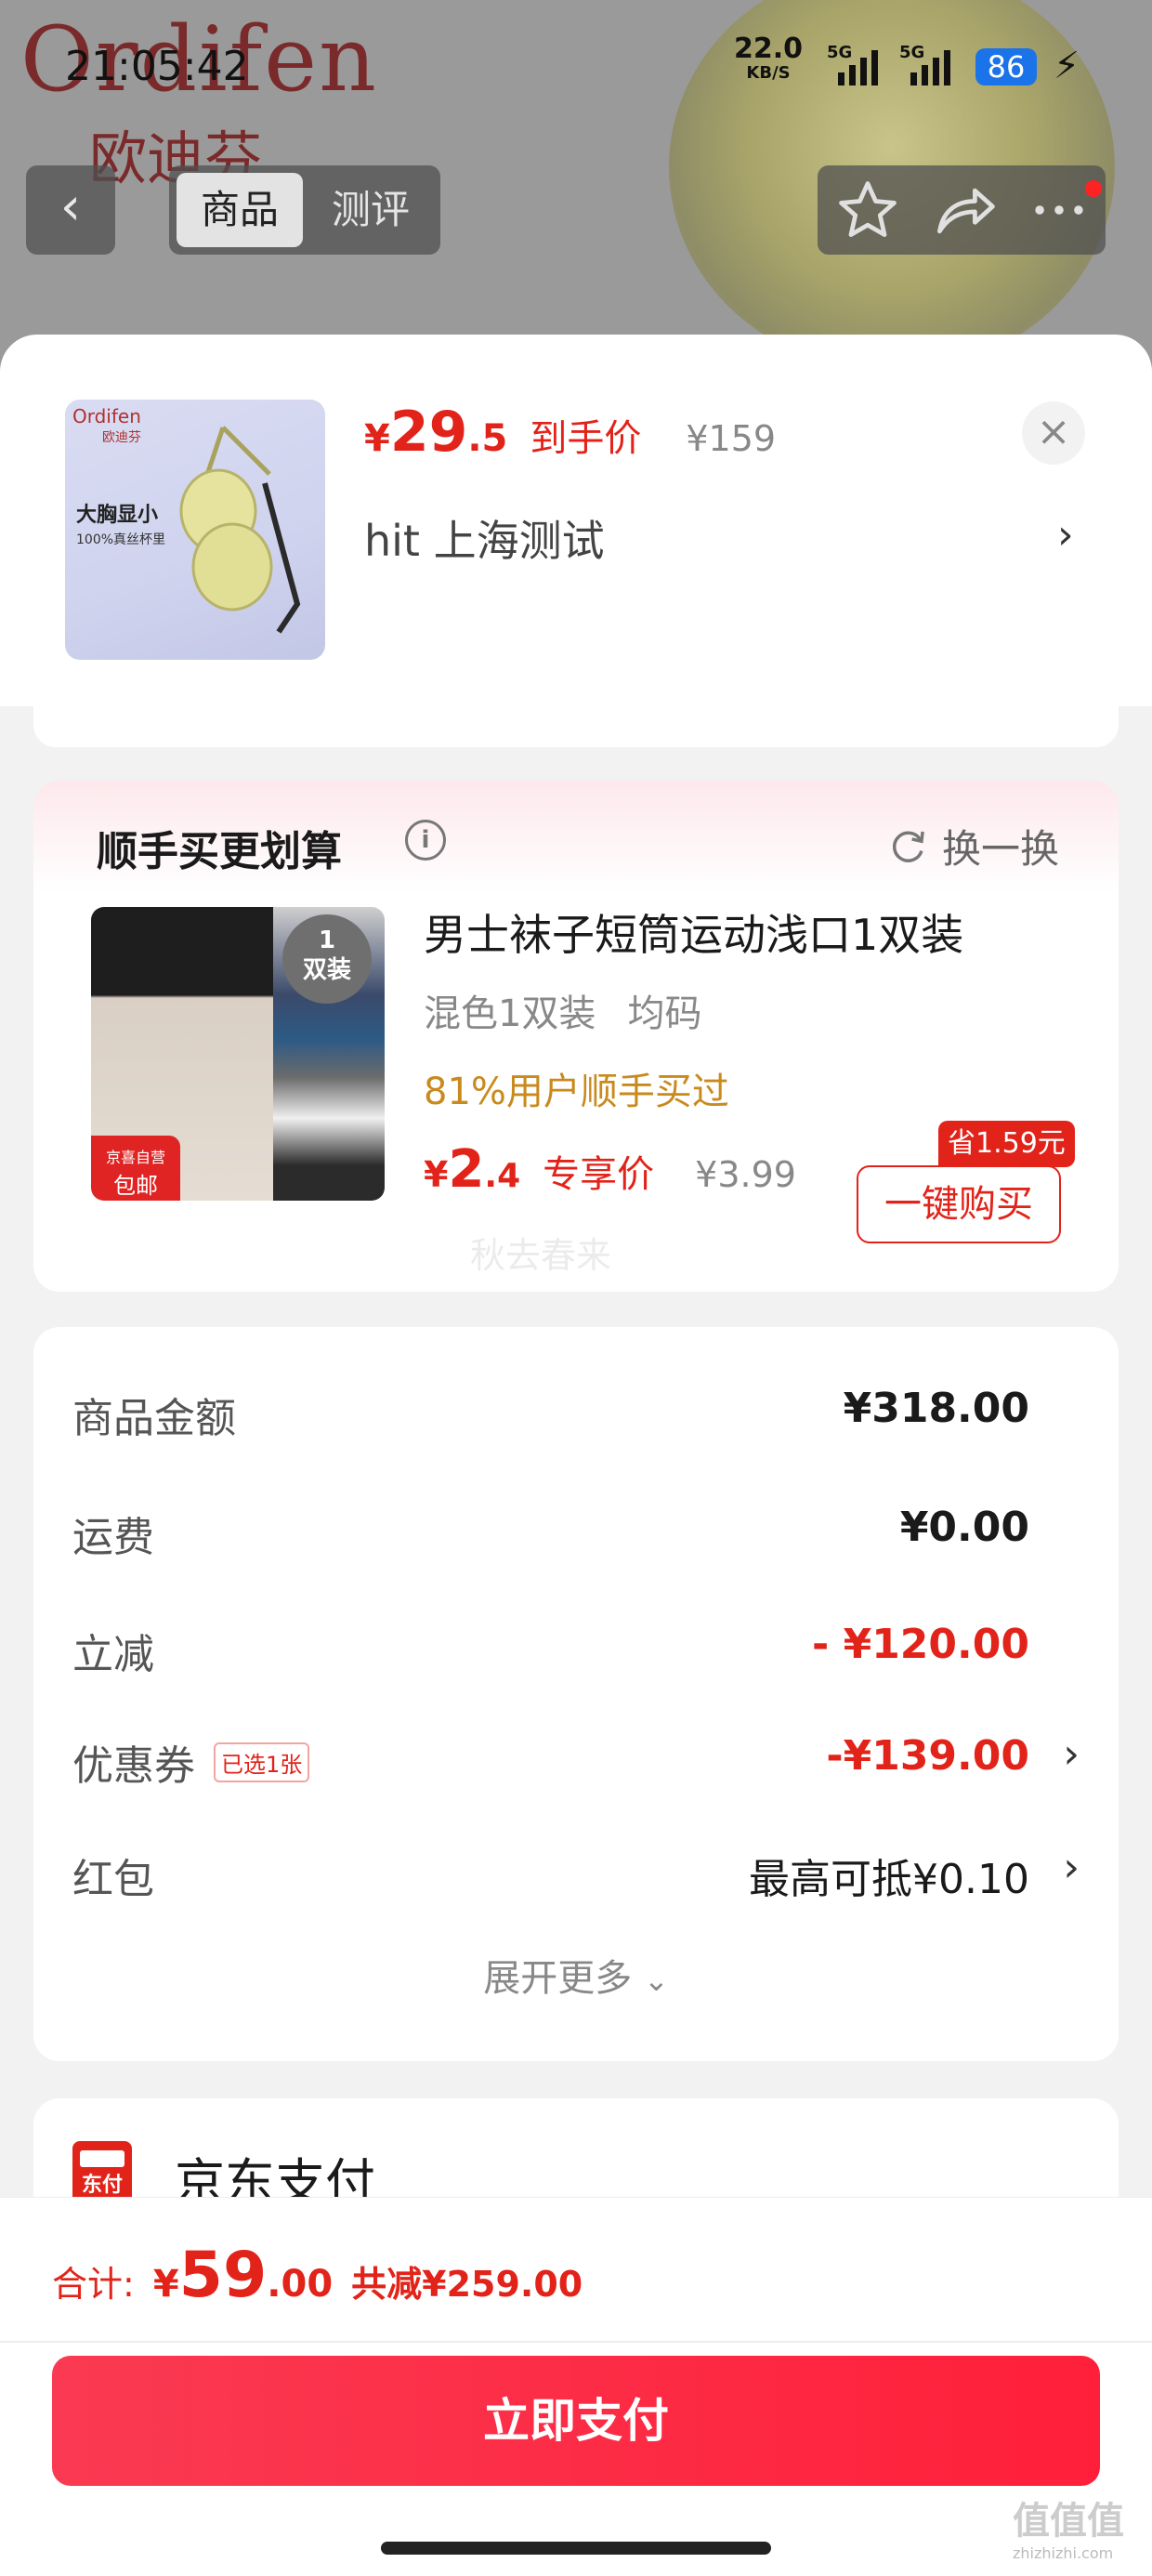 Image resolution: width=1152 pixels, height=2576 pixels. What do you see at coordinates (327, 959) in the screenshot?
I see `pack-badge: 1 双装` at bounding box center [327, 959].